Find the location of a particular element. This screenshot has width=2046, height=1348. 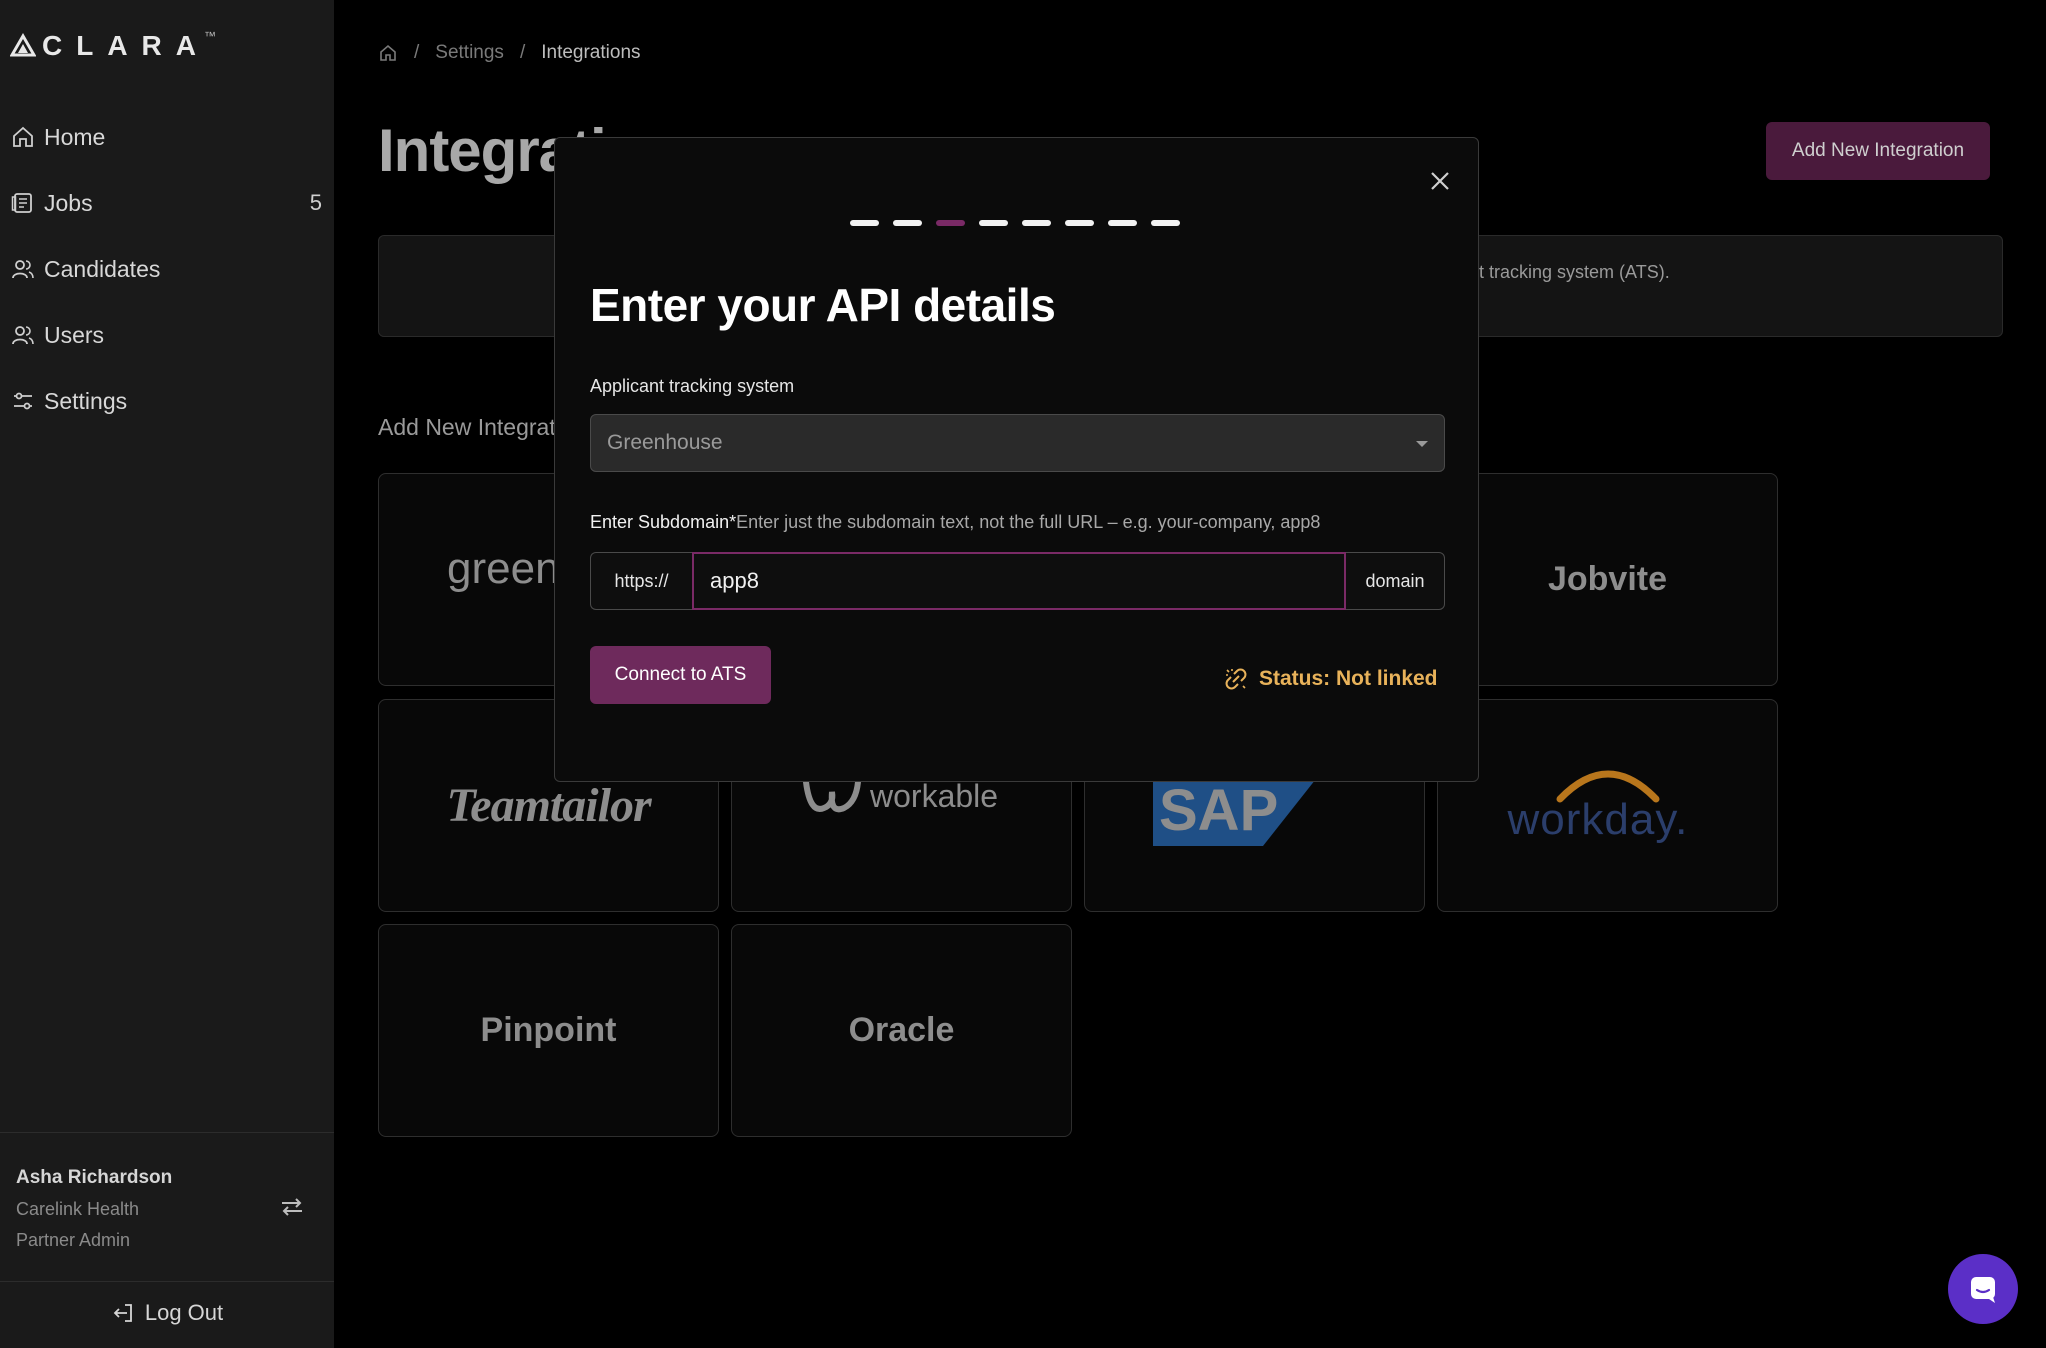

sidebar-item-label: Settings is located at coordinates (86, 400).